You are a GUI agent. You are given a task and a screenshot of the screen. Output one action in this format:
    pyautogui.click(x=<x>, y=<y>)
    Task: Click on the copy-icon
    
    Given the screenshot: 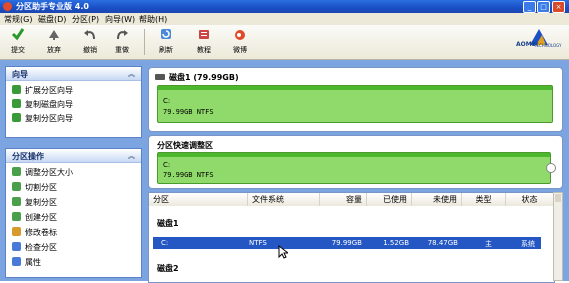 What is the action you would take?
    pyautogui.click(x=16, y=201)
    